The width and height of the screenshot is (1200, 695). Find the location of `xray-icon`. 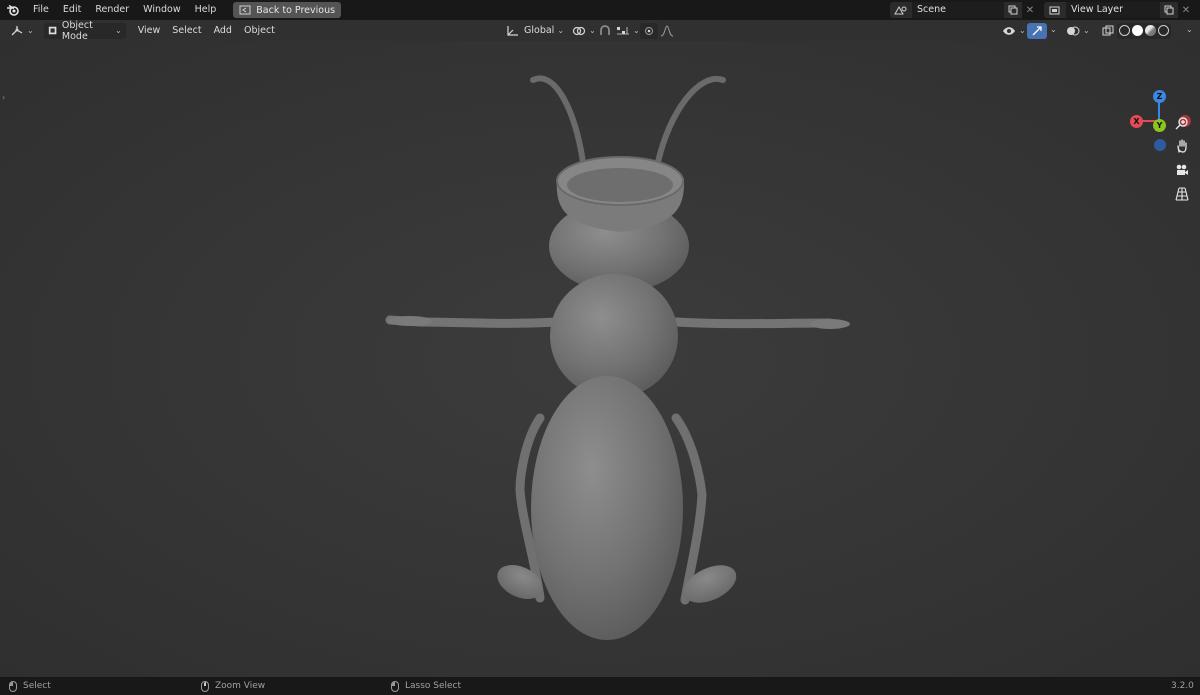

xray-icon is located at coordinates (1108, 30).